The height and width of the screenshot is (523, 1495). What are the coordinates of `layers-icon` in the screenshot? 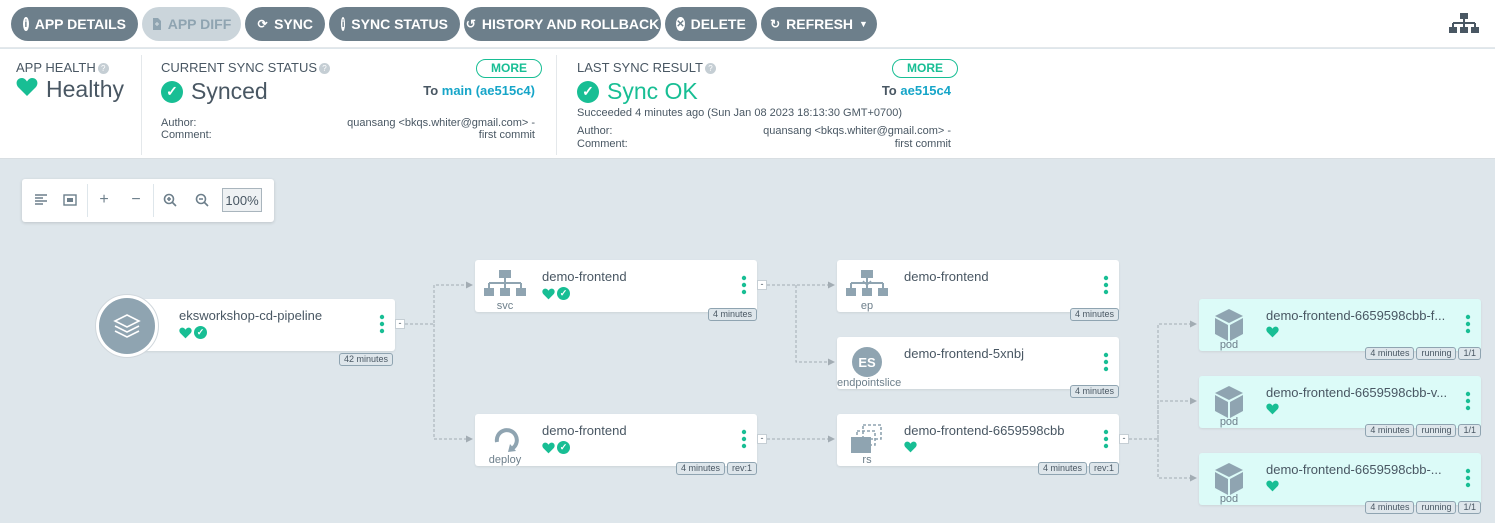 It's located at (127, 326).